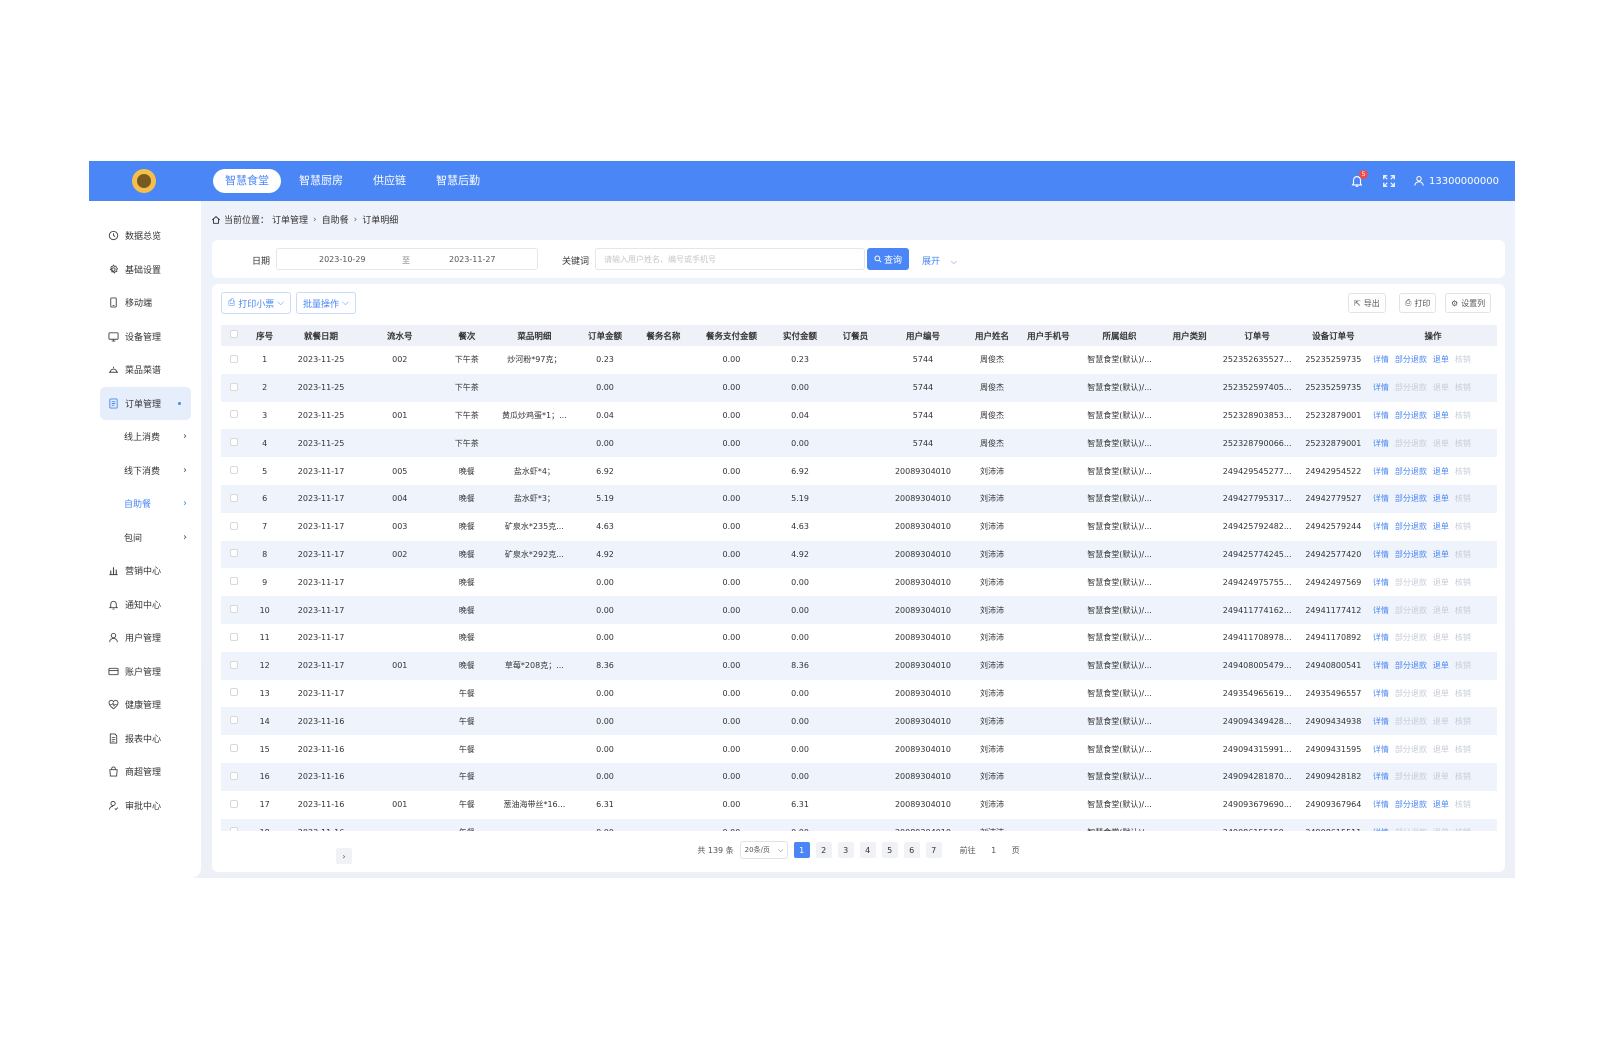  Describe the element at coordinates (407, 259) in the screenshot. I see `date-range-picker: 2023-10-29 至 2023-11-27` at that location.